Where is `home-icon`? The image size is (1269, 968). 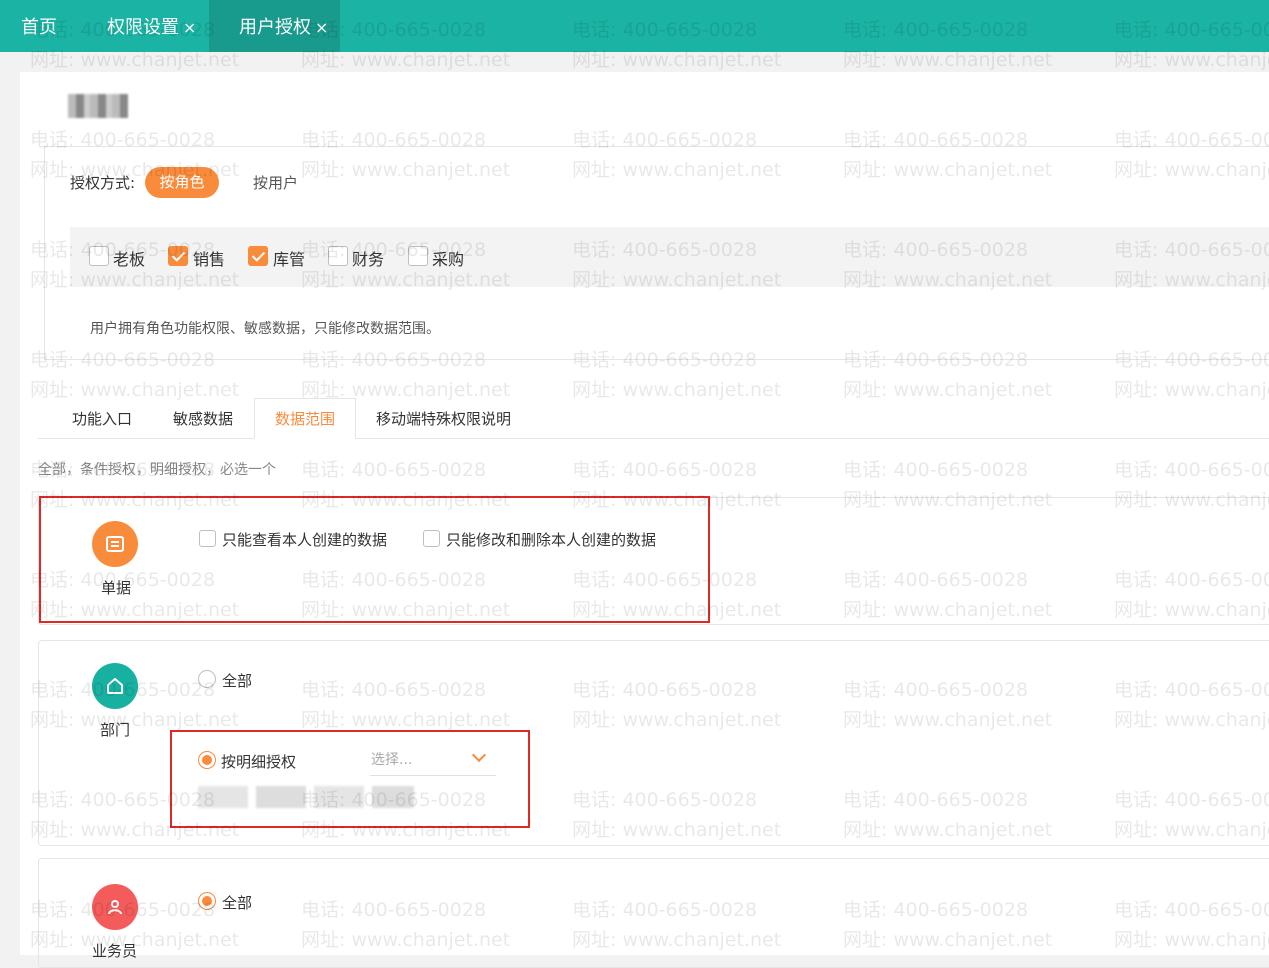
home-icon is located at coordinates (115, 686).